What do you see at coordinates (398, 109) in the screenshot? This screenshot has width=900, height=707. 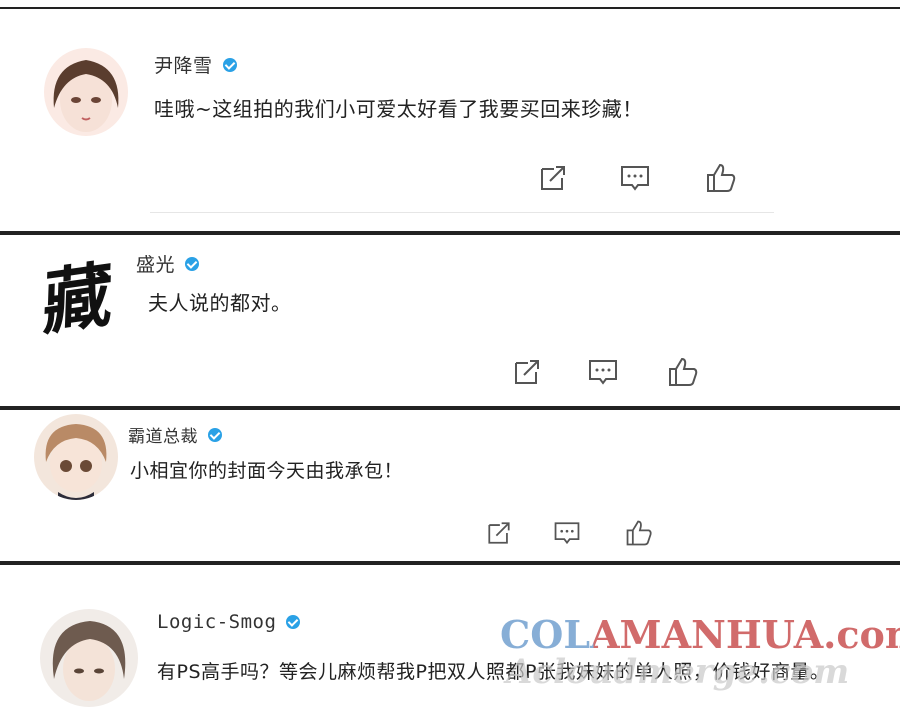 I see `comment-text: 哇哦~这组拍的我们小可爱太好看了我要买回来珍藏！` at bounding box center [398, 109].